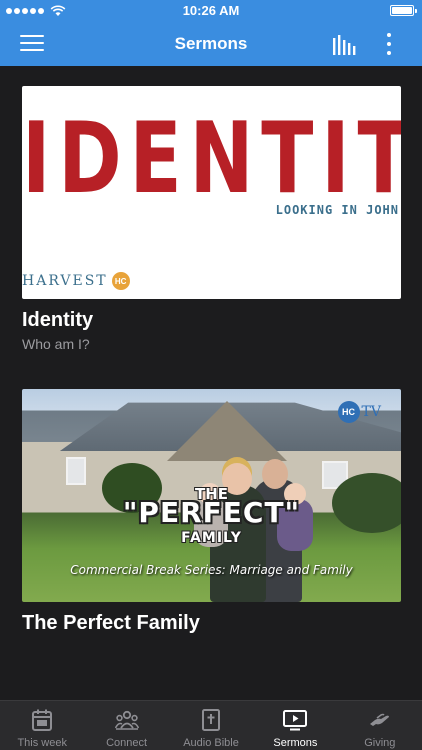 This screenshot has height=750, width=422. I want to click on tab-this-week: This week, so click(42, 725).